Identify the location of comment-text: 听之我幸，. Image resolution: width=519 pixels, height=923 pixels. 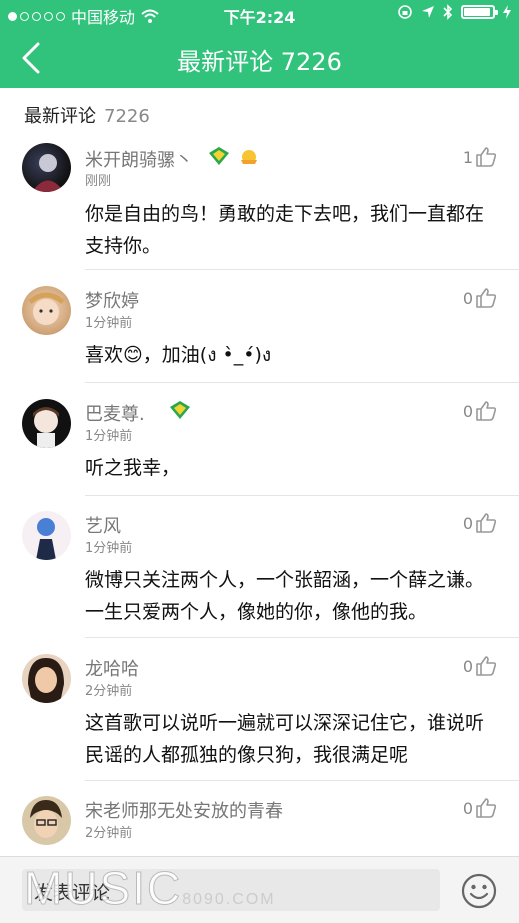
(295, 468).